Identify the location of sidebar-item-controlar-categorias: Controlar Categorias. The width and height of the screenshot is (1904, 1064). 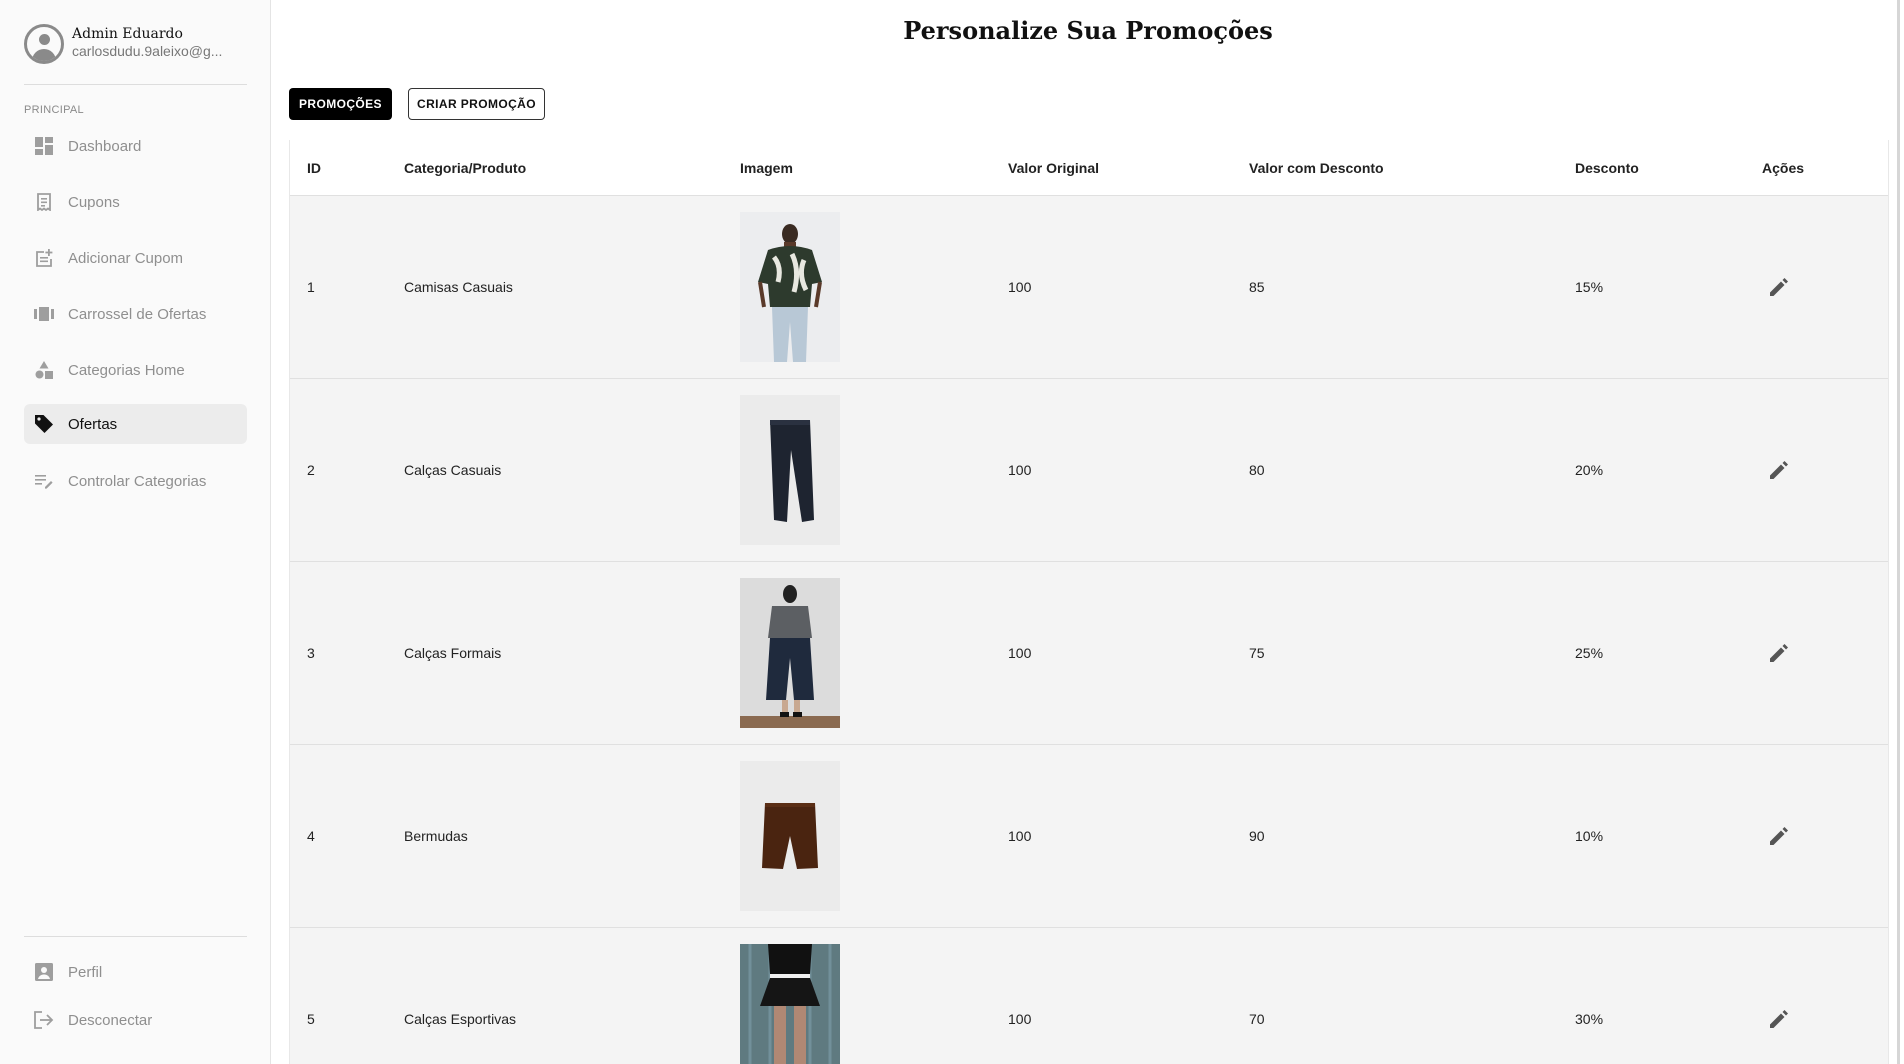
(135, 481).